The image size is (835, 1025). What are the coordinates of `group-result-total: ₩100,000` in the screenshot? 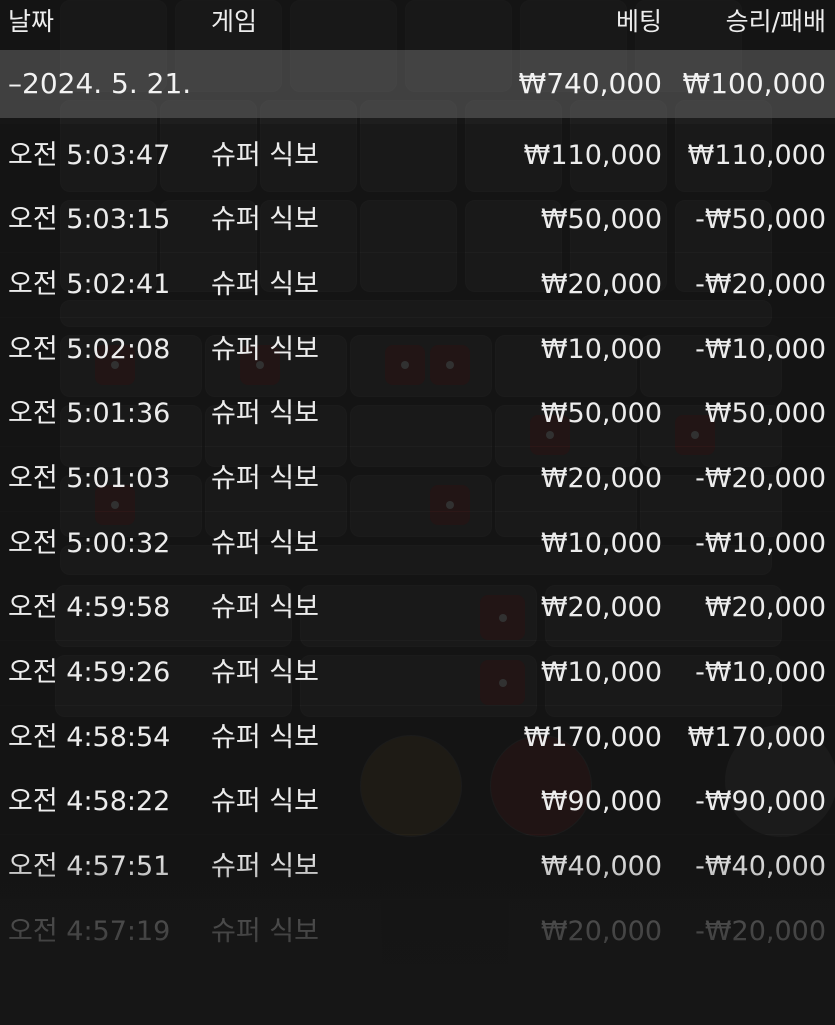 It's located at (754, 83).